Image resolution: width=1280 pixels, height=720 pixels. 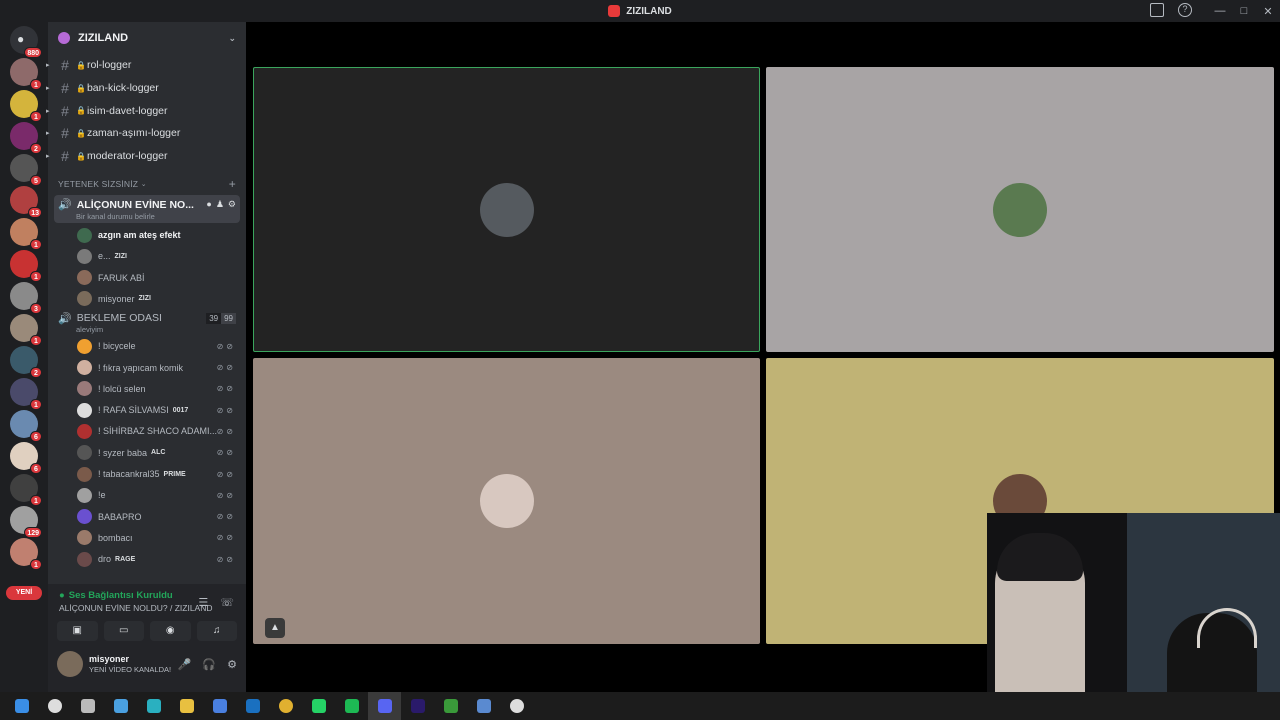 I want to click on category-header: YETENEK SİZSİNİZ ⌄ +, so click(x=147, y=184).